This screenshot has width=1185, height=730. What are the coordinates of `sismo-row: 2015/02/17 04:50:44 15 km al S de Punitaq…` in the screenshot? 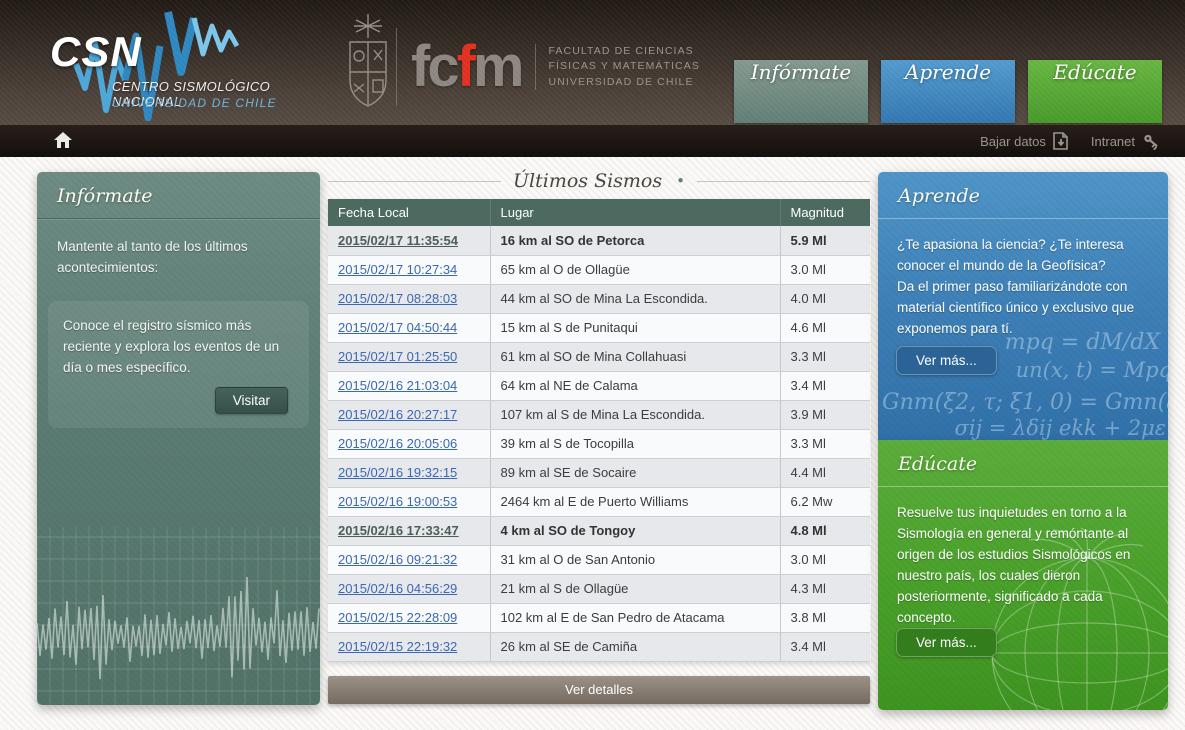 It's located at (599, 328).